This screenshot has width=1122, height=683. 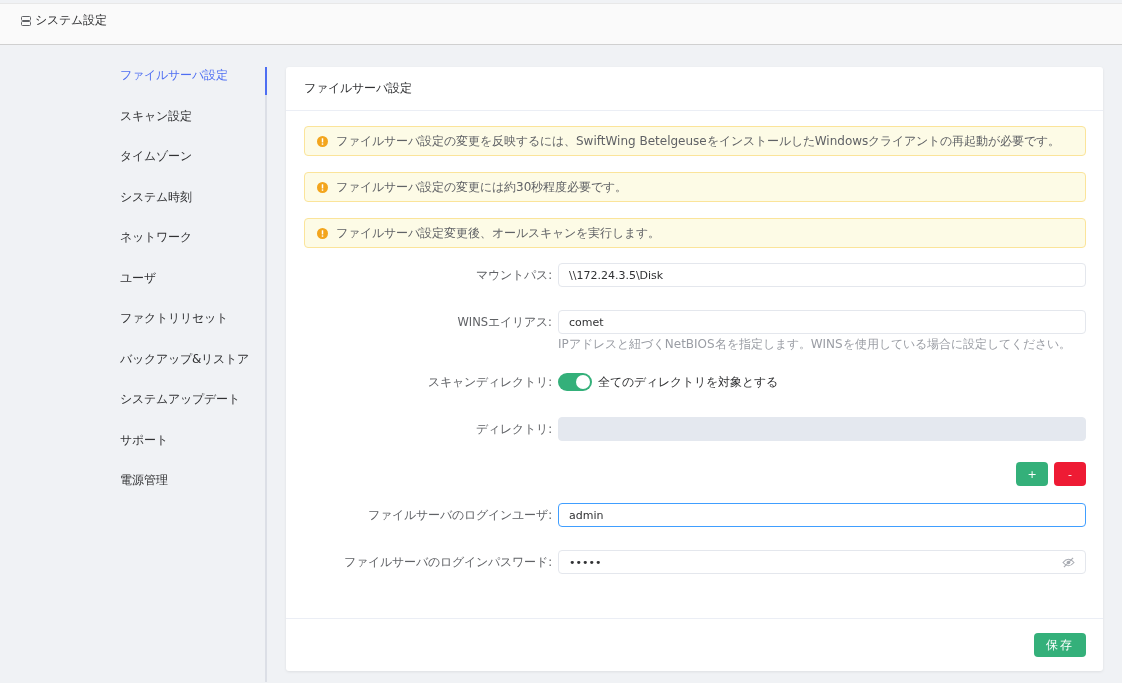 I want to click on field-label: WINSエイリアス:, so click(x=504, y=322).